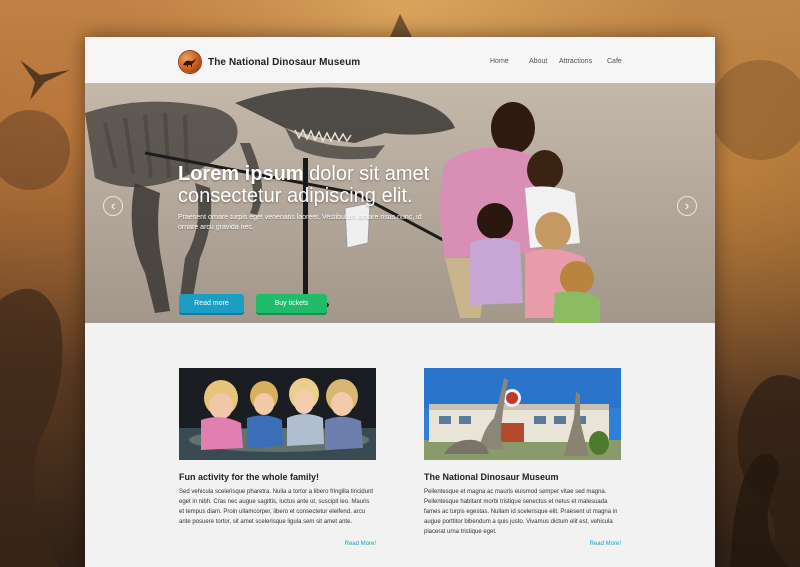  I want to click on slider-prev-arrow-icon: ‹, so click(113, 206).